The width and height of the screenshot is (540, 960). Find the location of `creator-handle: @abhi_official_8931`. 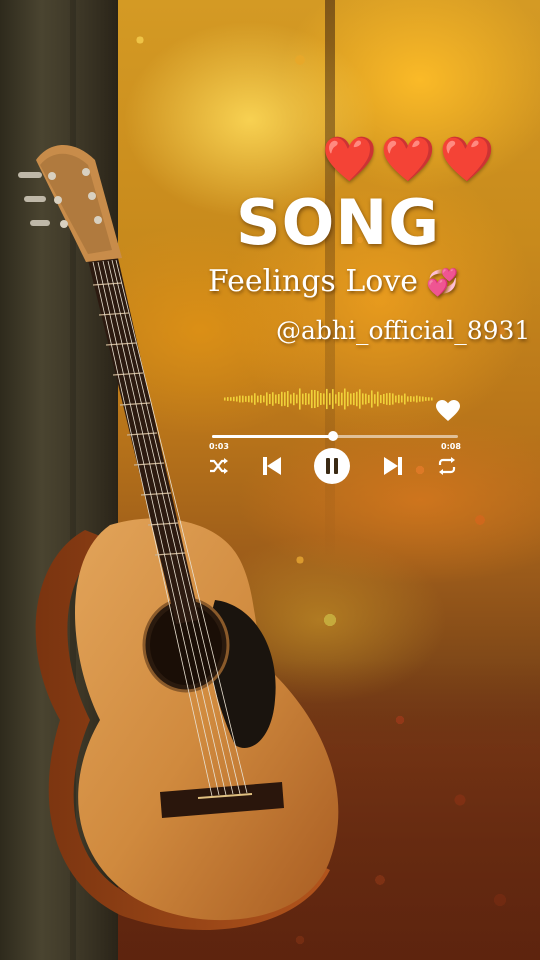

creator-handle: @abhi_official_8931 is located at coordinates (403, 330).